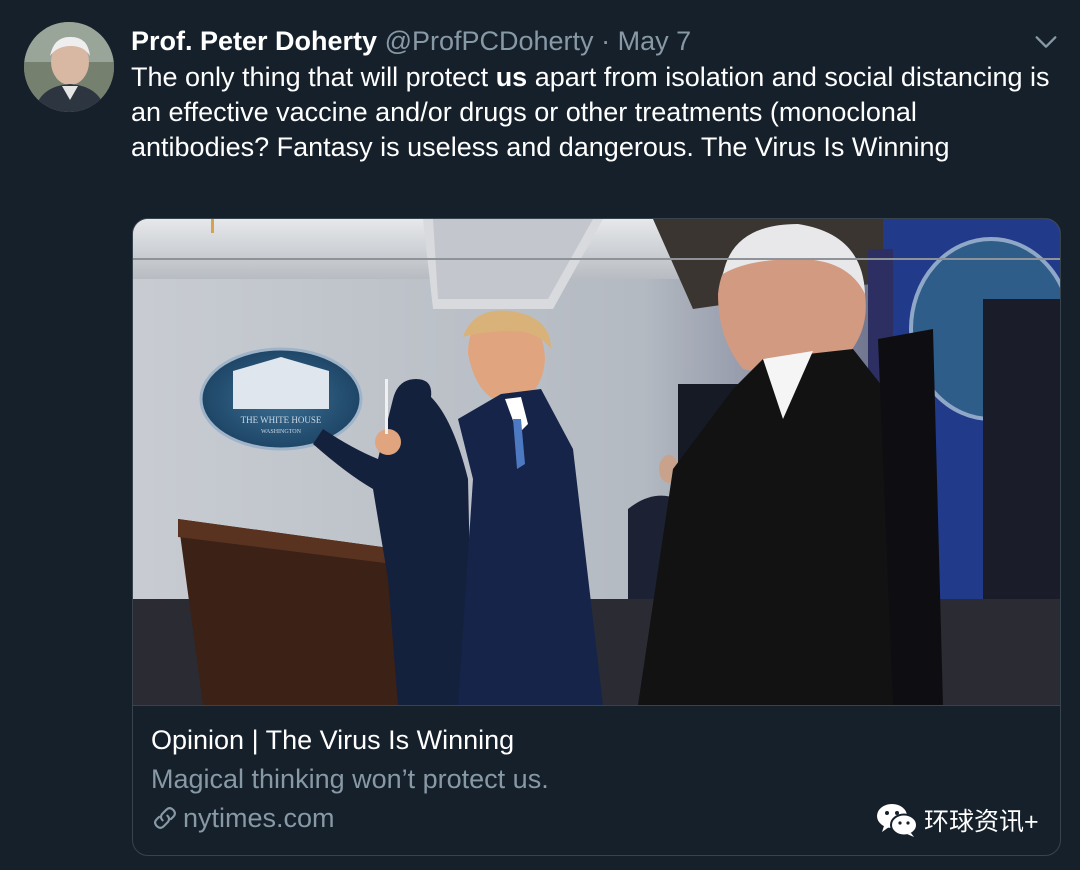  I want to click on avatar, so click(69, 67).